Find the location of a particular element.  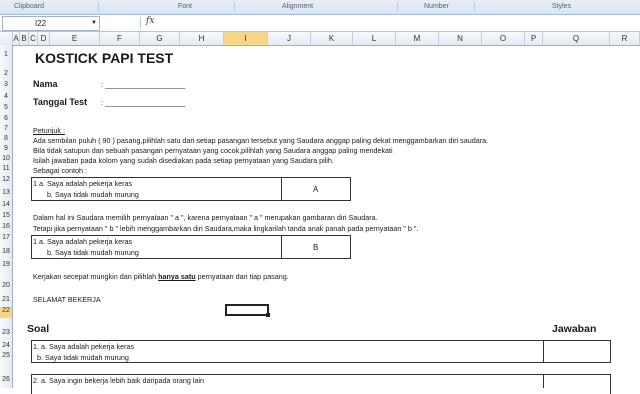

column-header-l: L is located at coordinates (374, 38).